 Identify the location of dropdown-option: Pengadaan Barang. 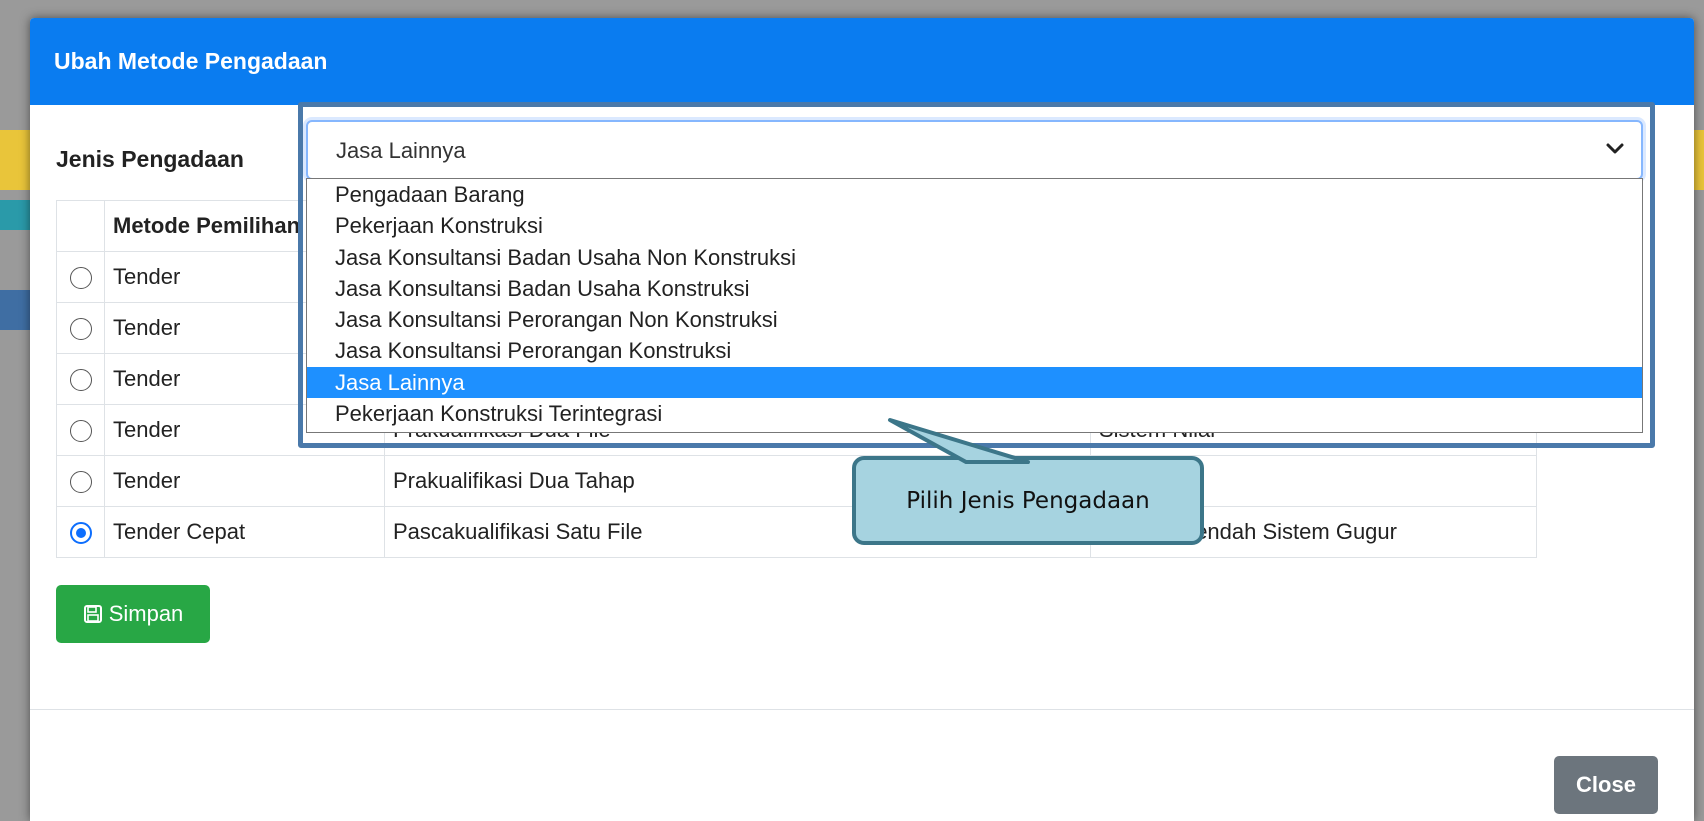
(974, 194).